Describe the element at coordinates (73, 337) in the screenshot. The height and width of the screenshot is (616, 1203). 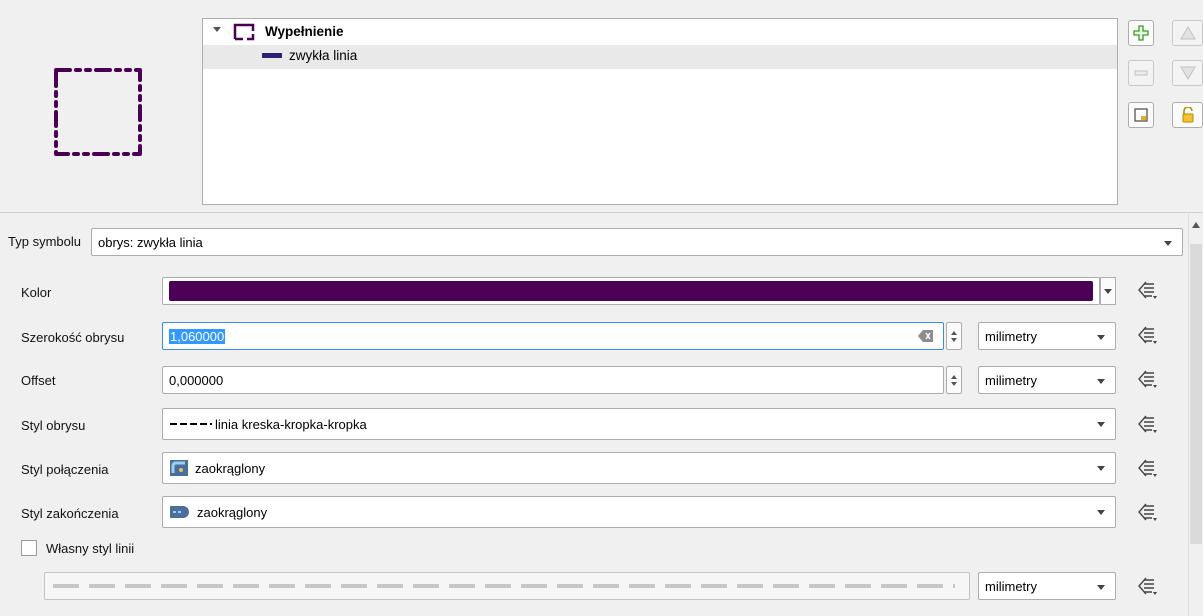
I see `stroke-width-label: Szerokość obrysu` at that location.